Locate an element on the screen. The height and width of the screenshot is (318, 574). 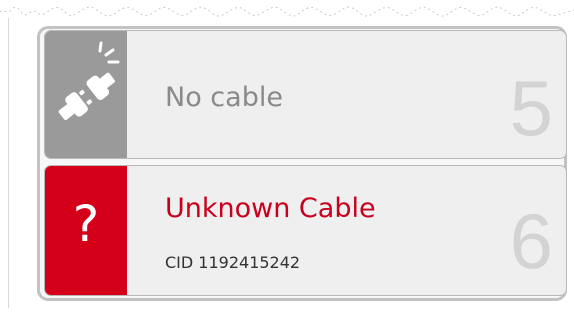
left-divider is located at coordinates (8, 163).